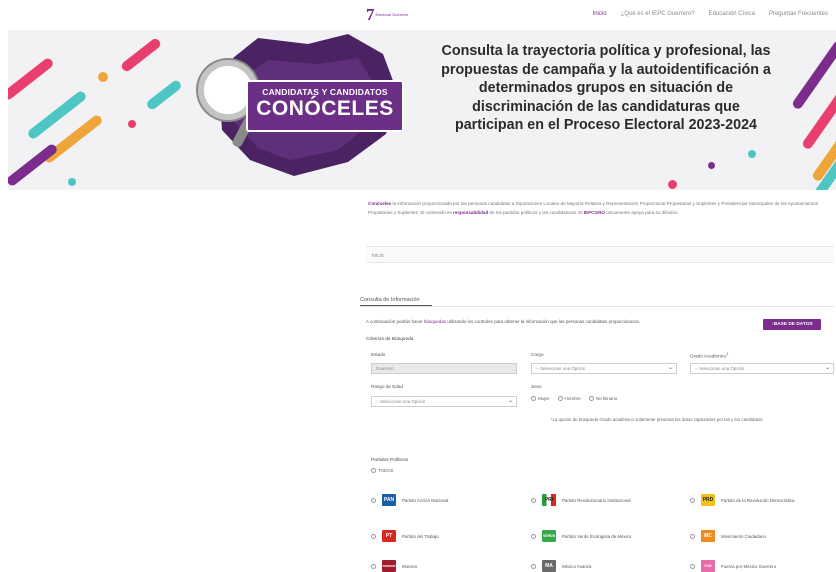 The height and width of the screenshot is (572, 836). What do you see at coordinates (708, 500) in the screenshot?
I see `prd-logo-icon: PRD` at bounding box center [708, 500].